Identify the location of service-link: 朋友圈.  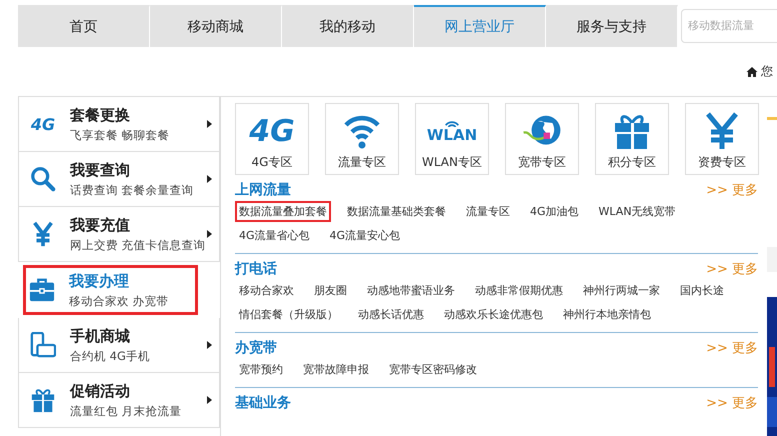
(330, 290).